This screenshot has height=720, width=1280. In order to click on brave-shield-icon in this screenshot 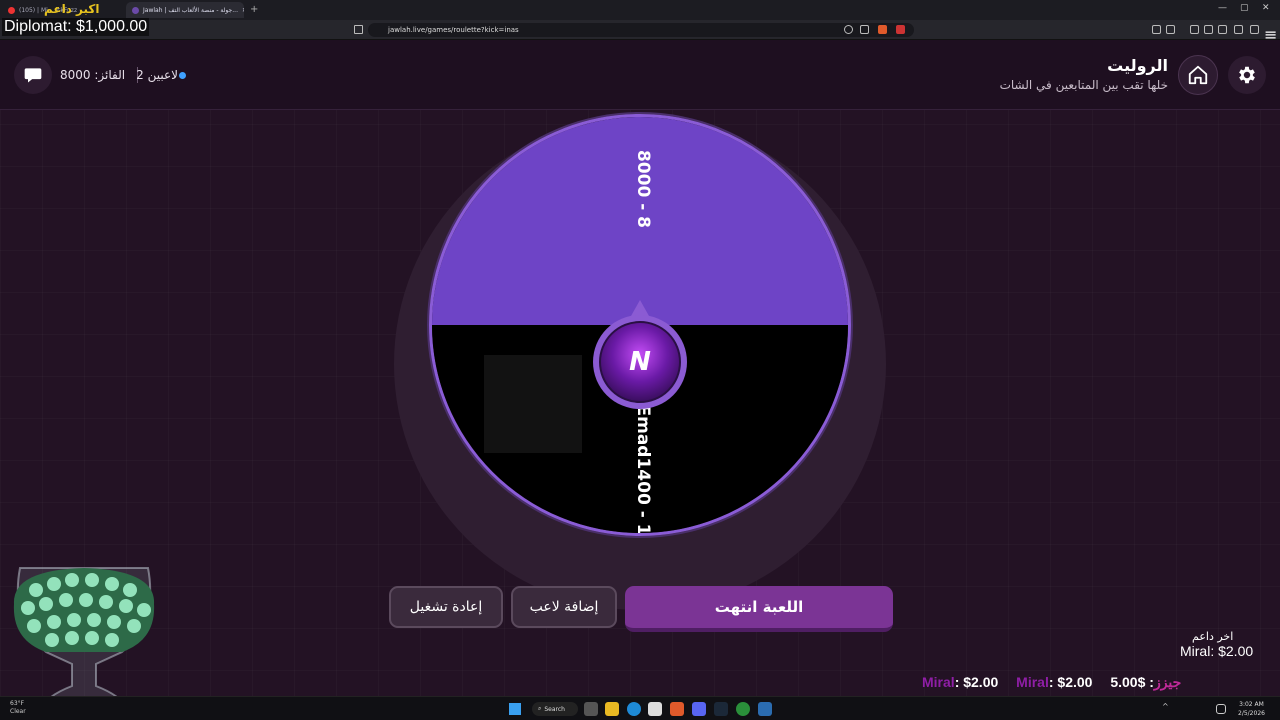, I will do `click(882, 29)`.